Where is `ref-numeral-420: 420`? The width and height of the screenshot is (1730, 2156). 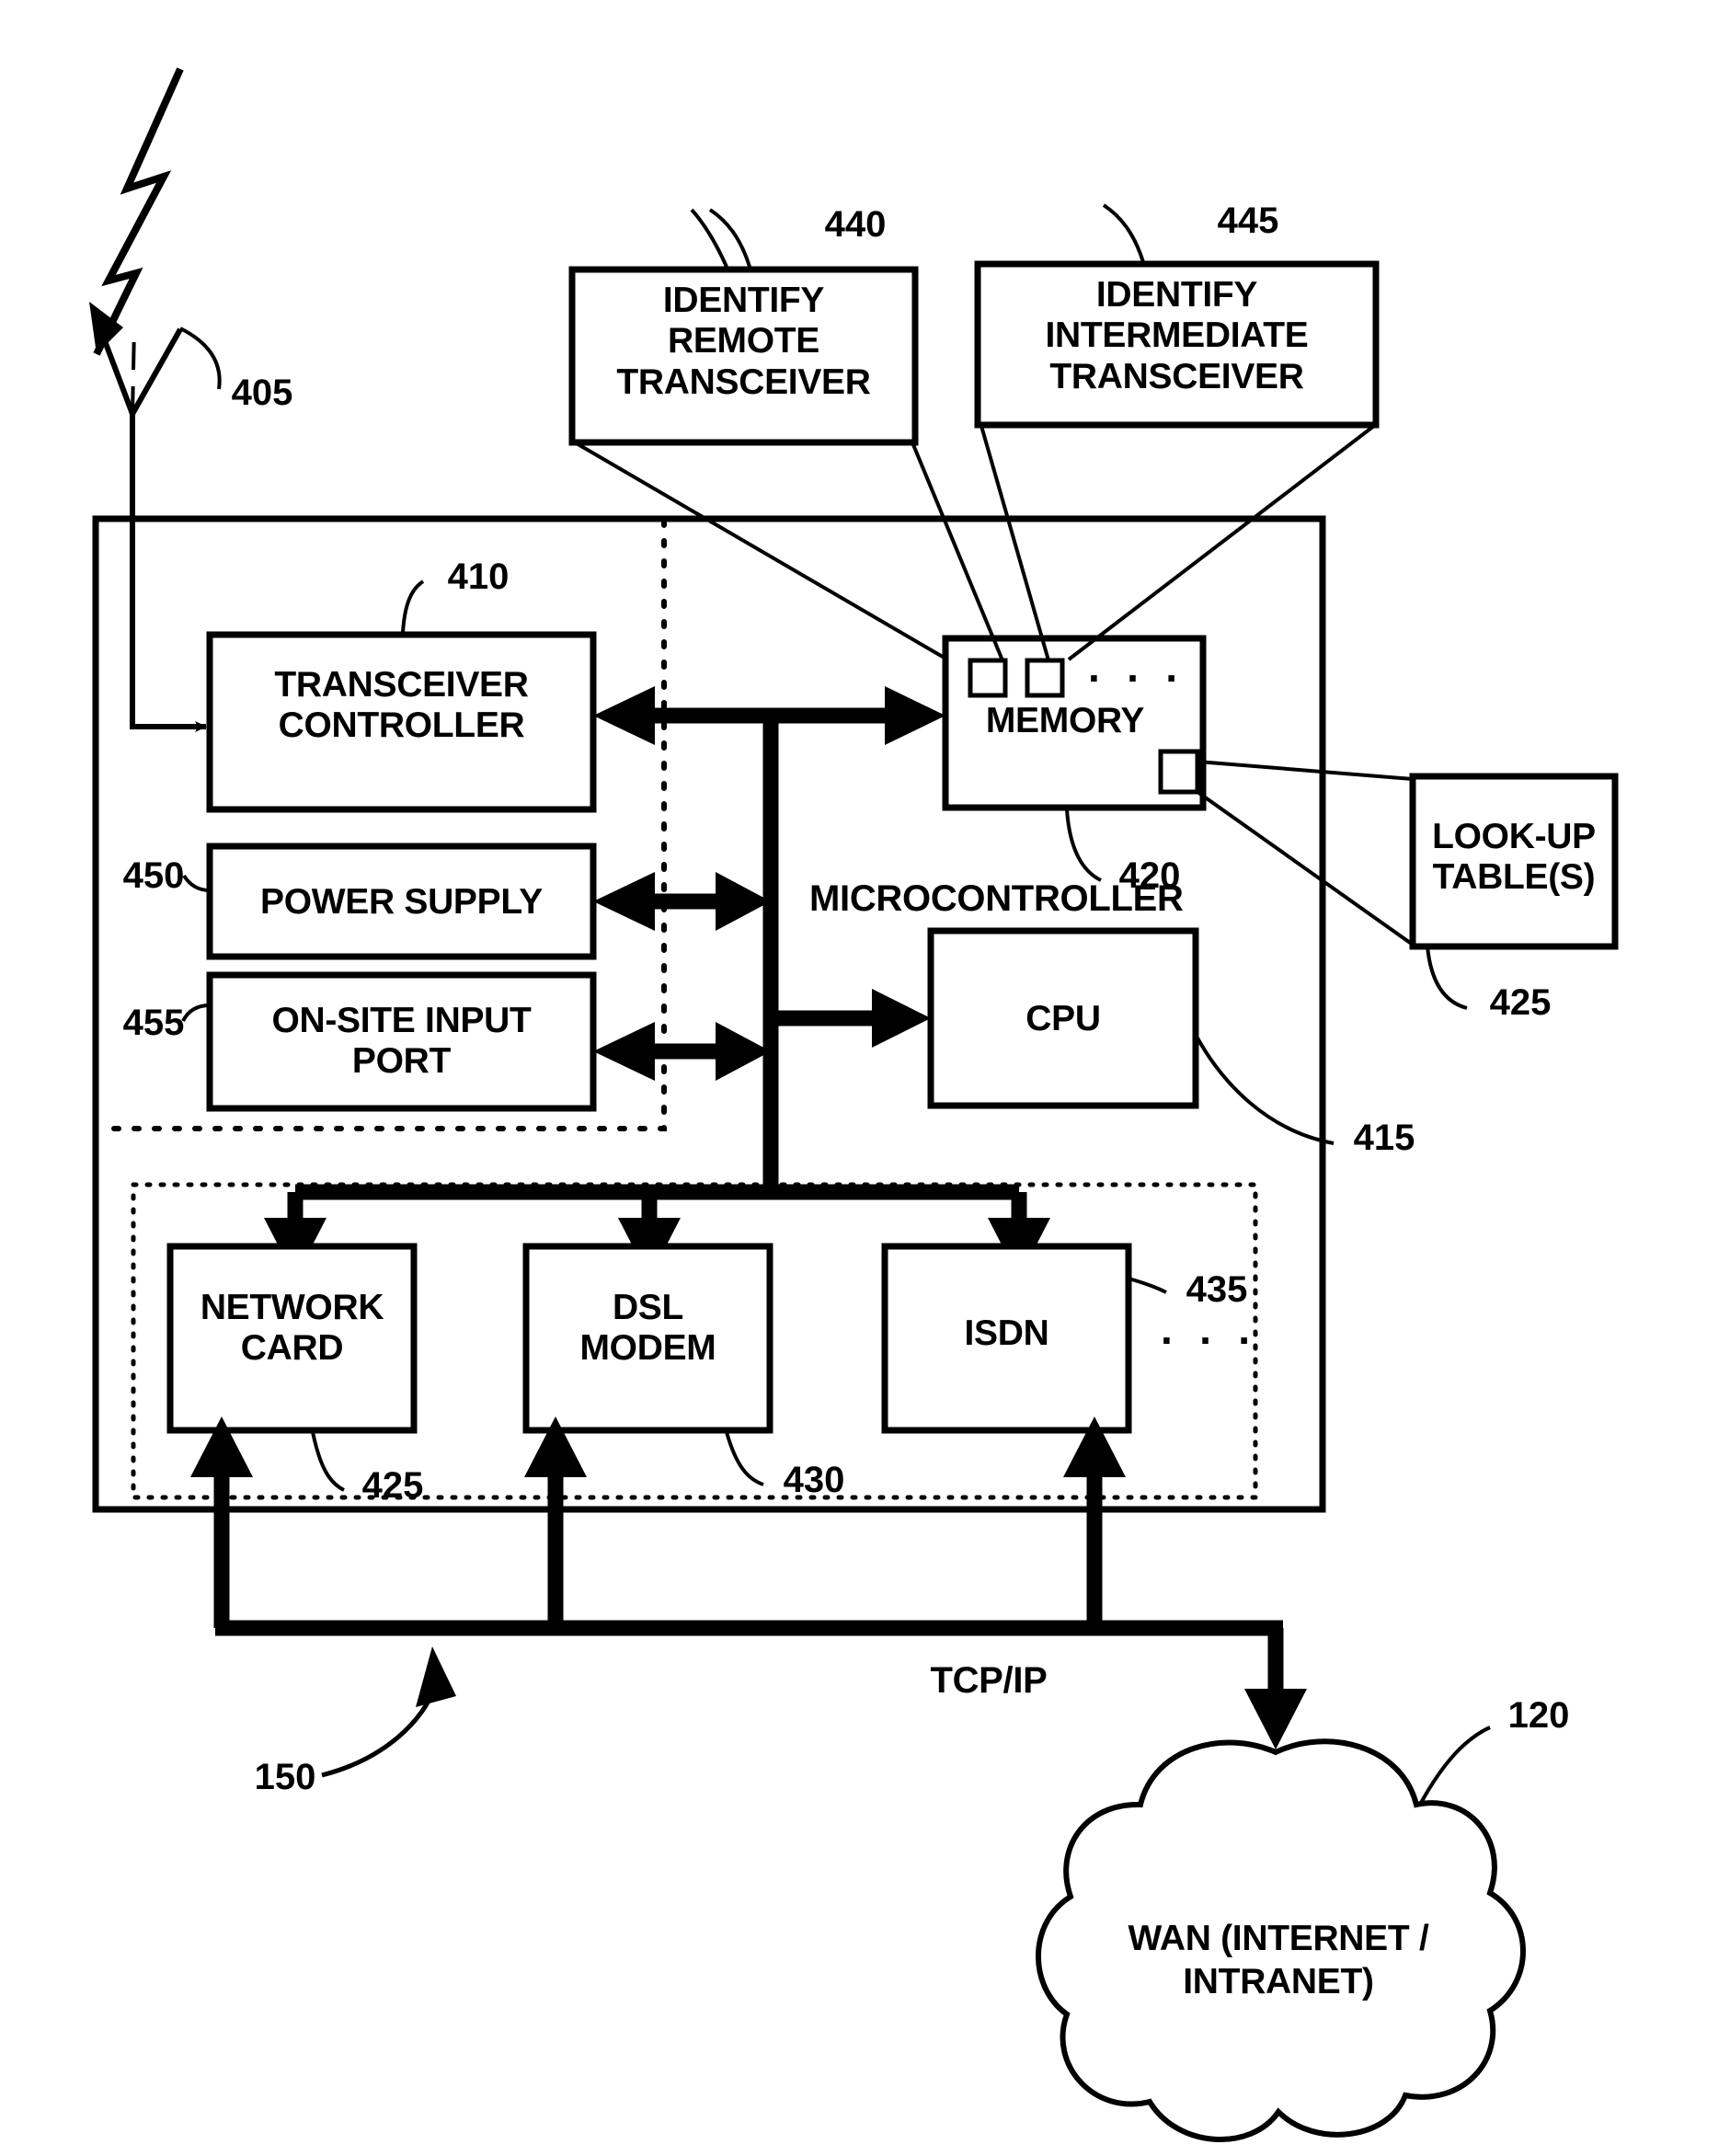 ref-numeral-420: 420 is located at coordinates (1149, 876).